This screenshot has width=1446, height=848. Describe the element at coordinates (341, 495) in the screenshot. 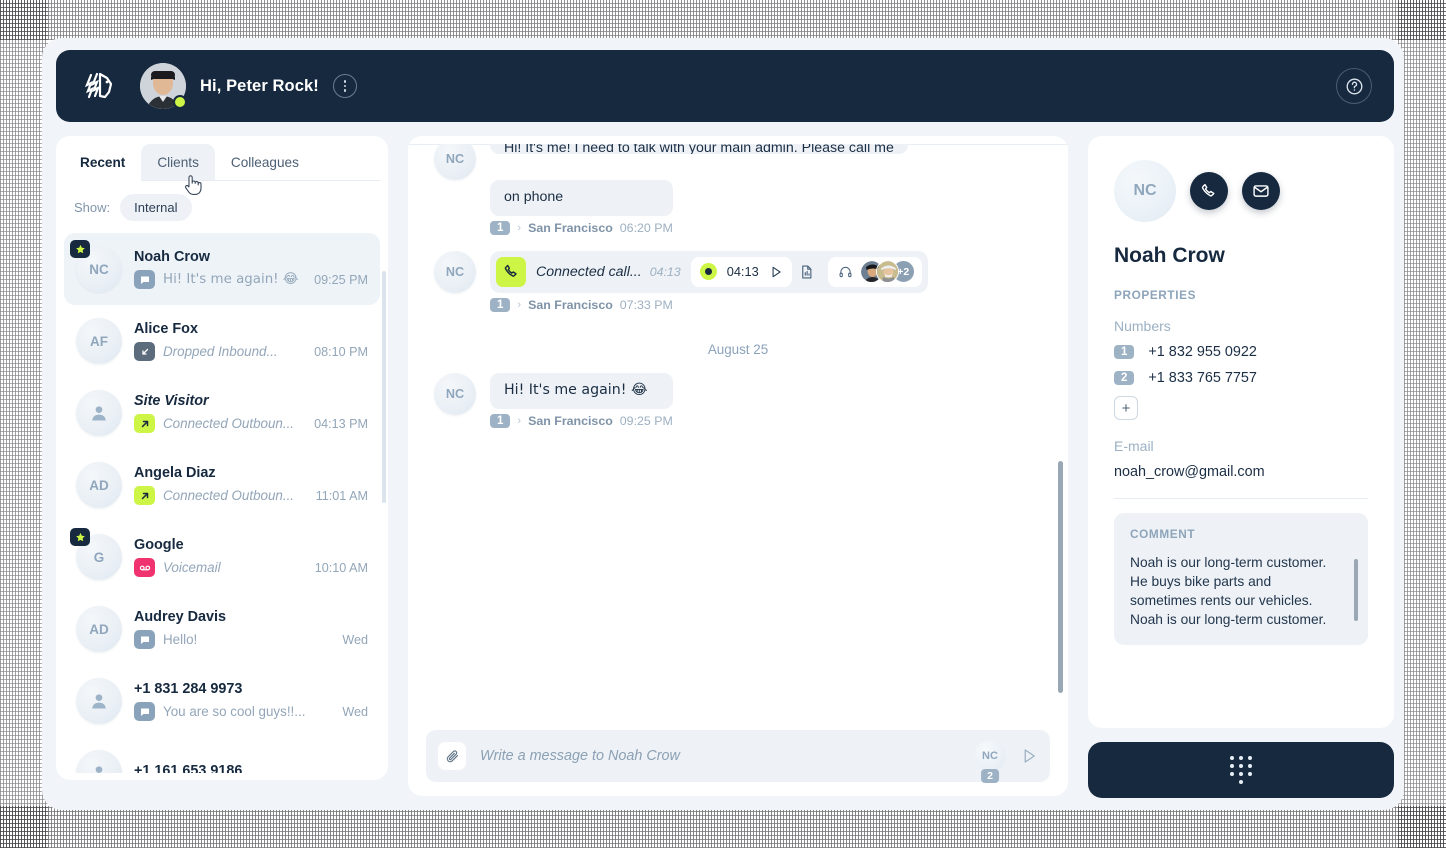

I see `timestamp: 11:01 AM` at that location.